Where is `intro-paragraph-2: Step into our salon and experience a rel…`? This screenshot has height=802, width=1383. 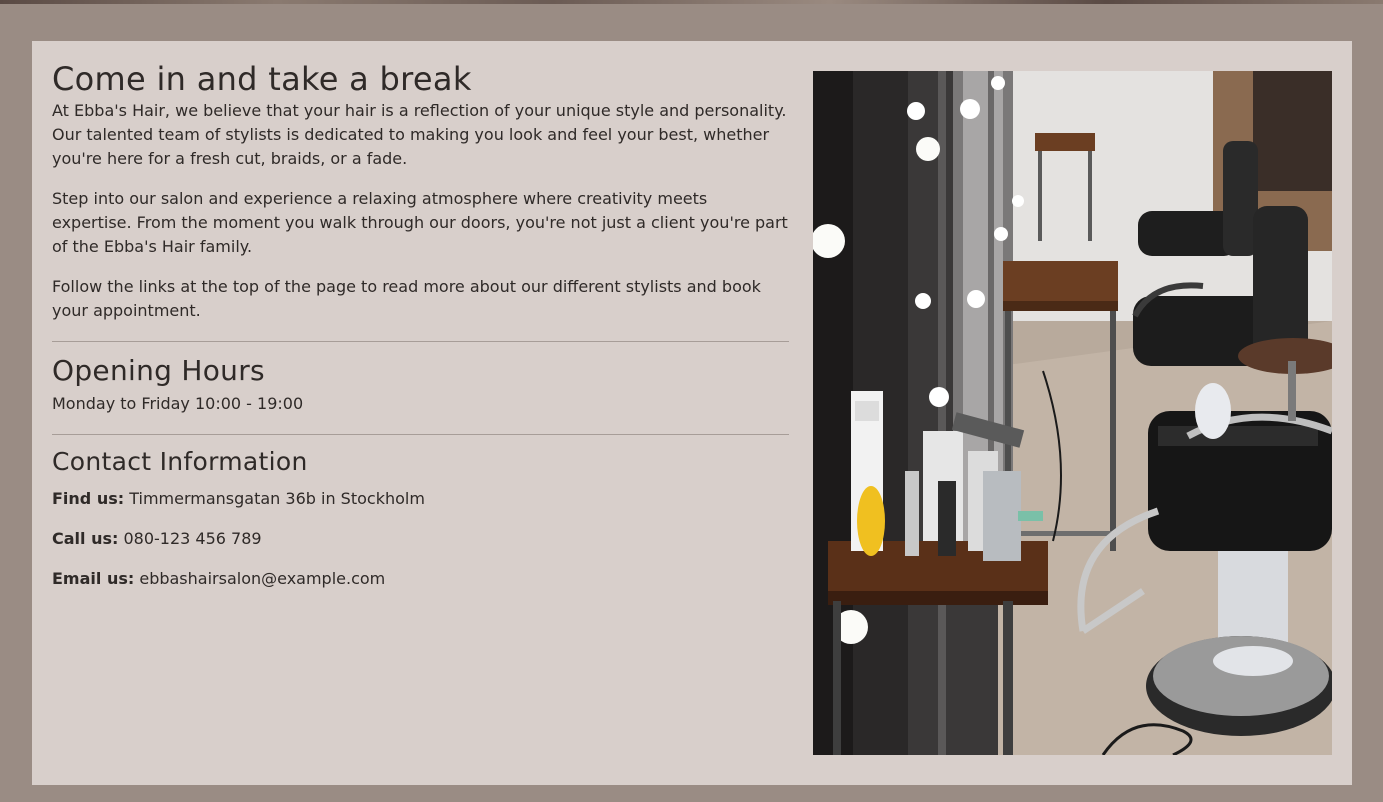
intro-paragraph-2: Step into our salon and experience a rel… is located at coordinates (420, 222).